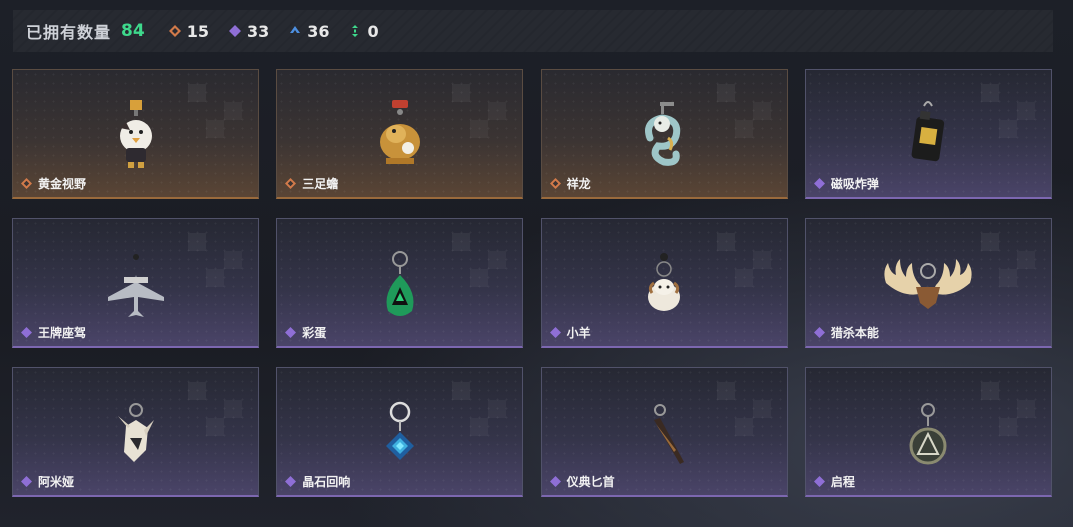 This screenshot has height=527, width=1073. Describe the element at coordinates (318, 31) in the screenshot. I see `blue-count-value: 36` at that location.